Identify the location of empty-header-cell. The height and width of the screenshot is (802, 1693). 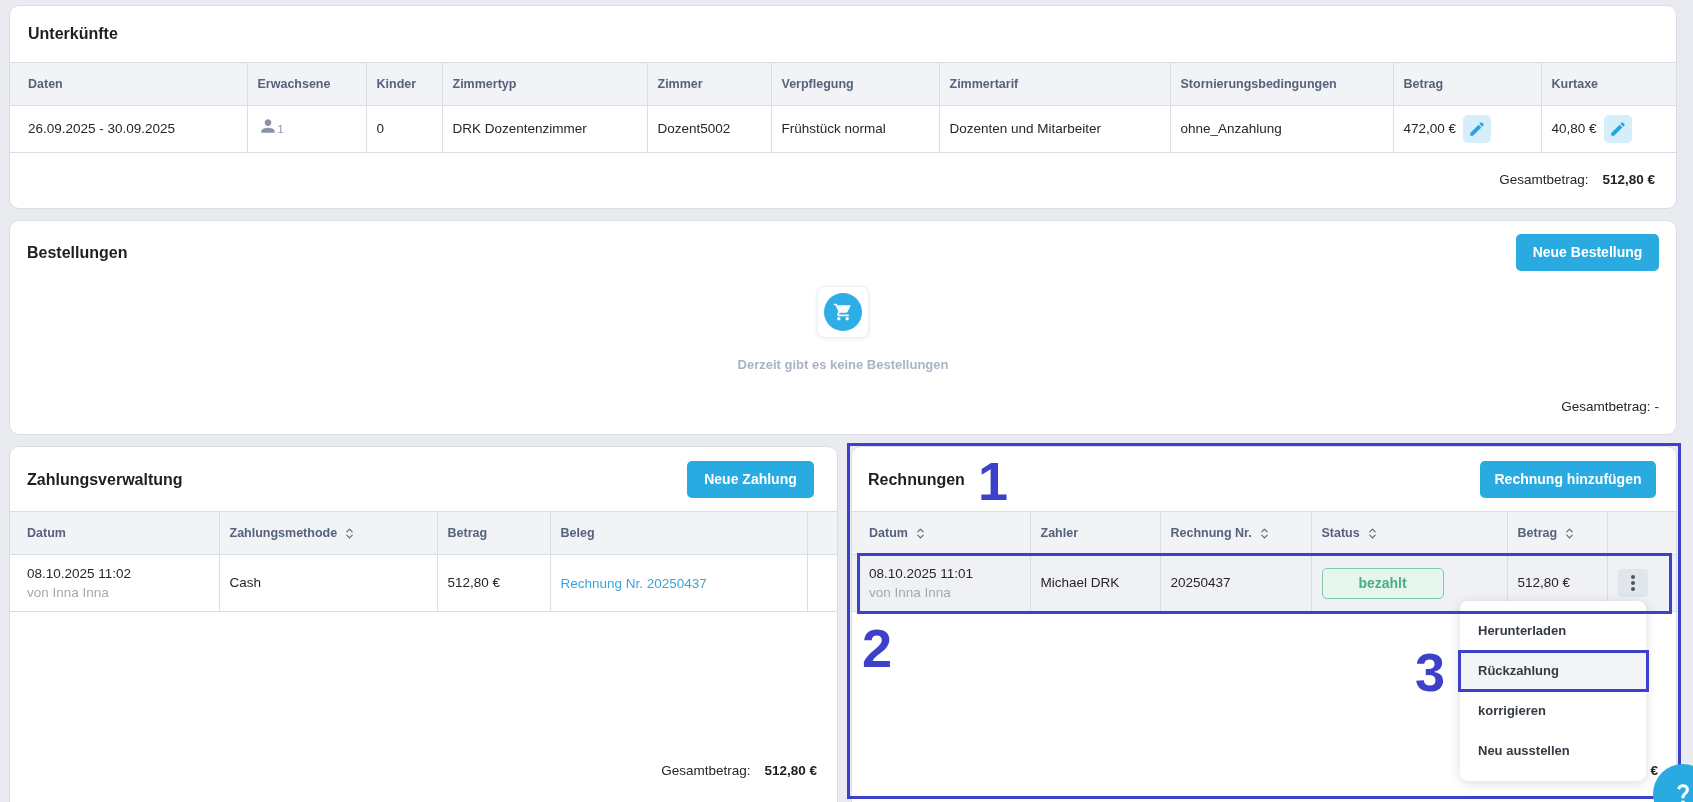
(822, 533).